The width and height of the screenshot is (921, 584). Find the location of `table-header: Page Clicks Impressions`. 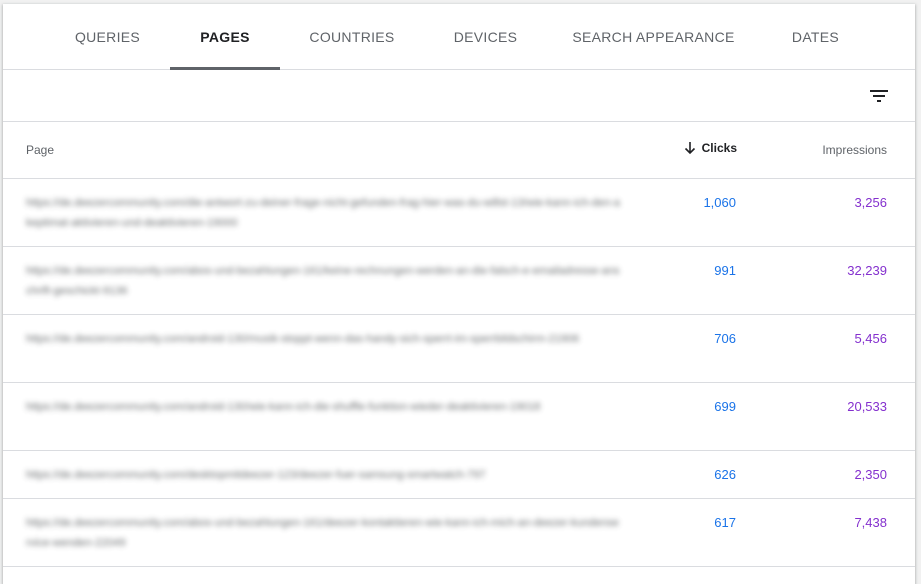

table-header: Page Clicks Impressions is located at coordinates (459, 150).